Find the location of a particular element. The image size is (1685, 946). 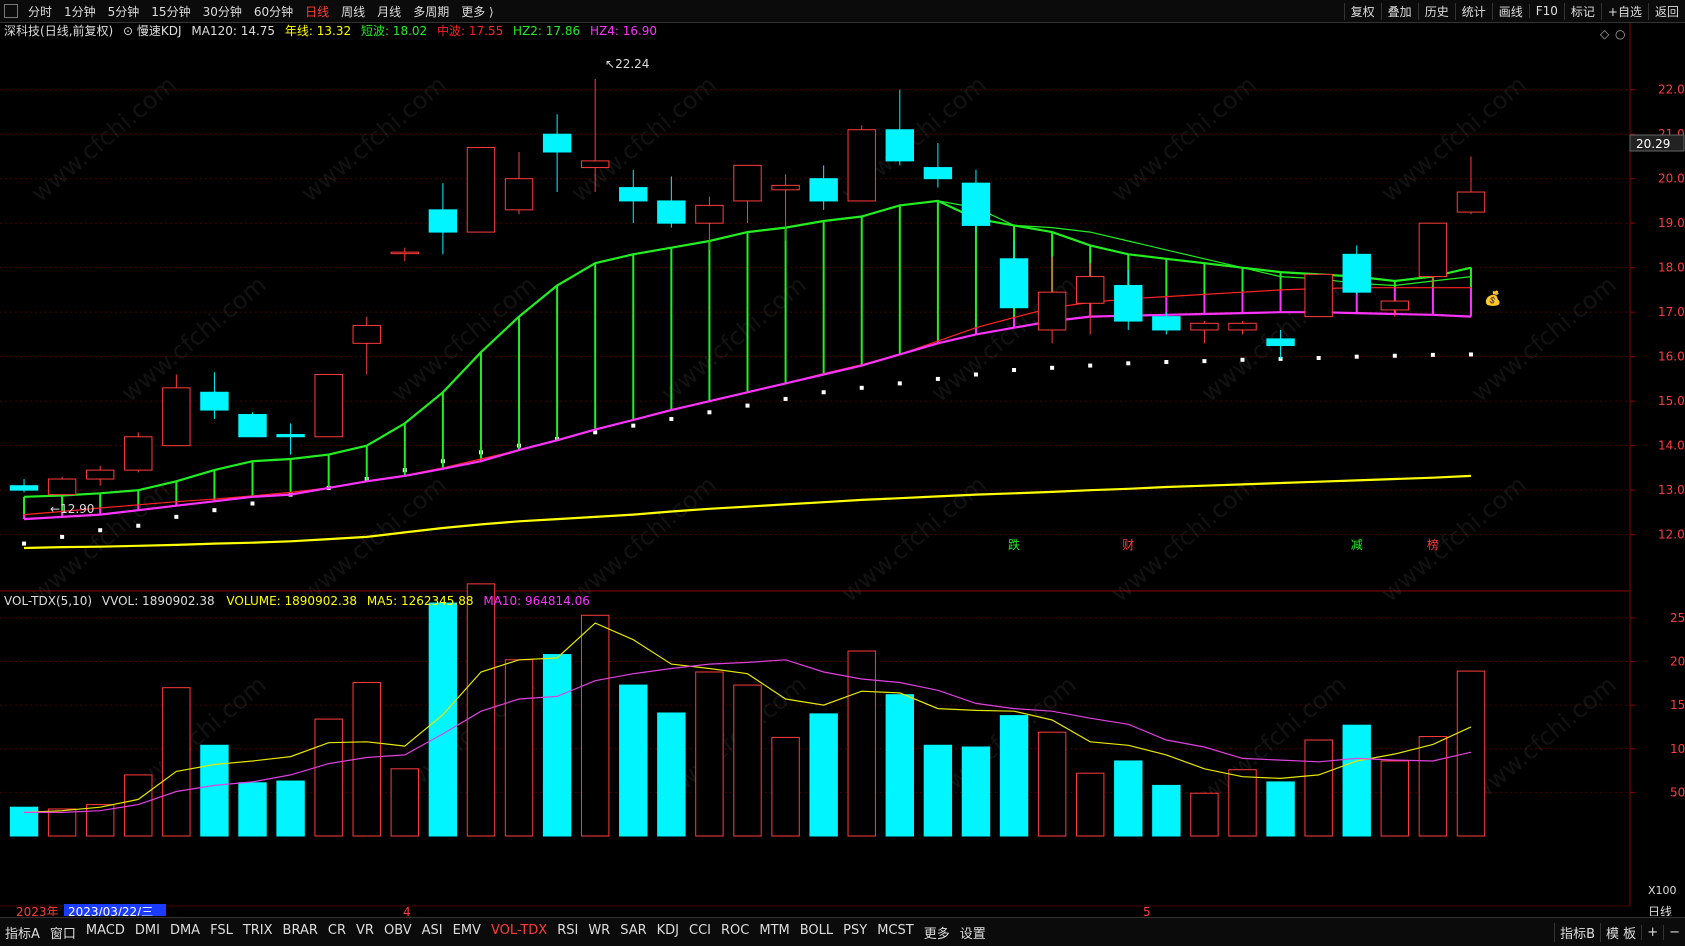

toolbar-button-2: 历史 is located at coordinates (1436, 11).